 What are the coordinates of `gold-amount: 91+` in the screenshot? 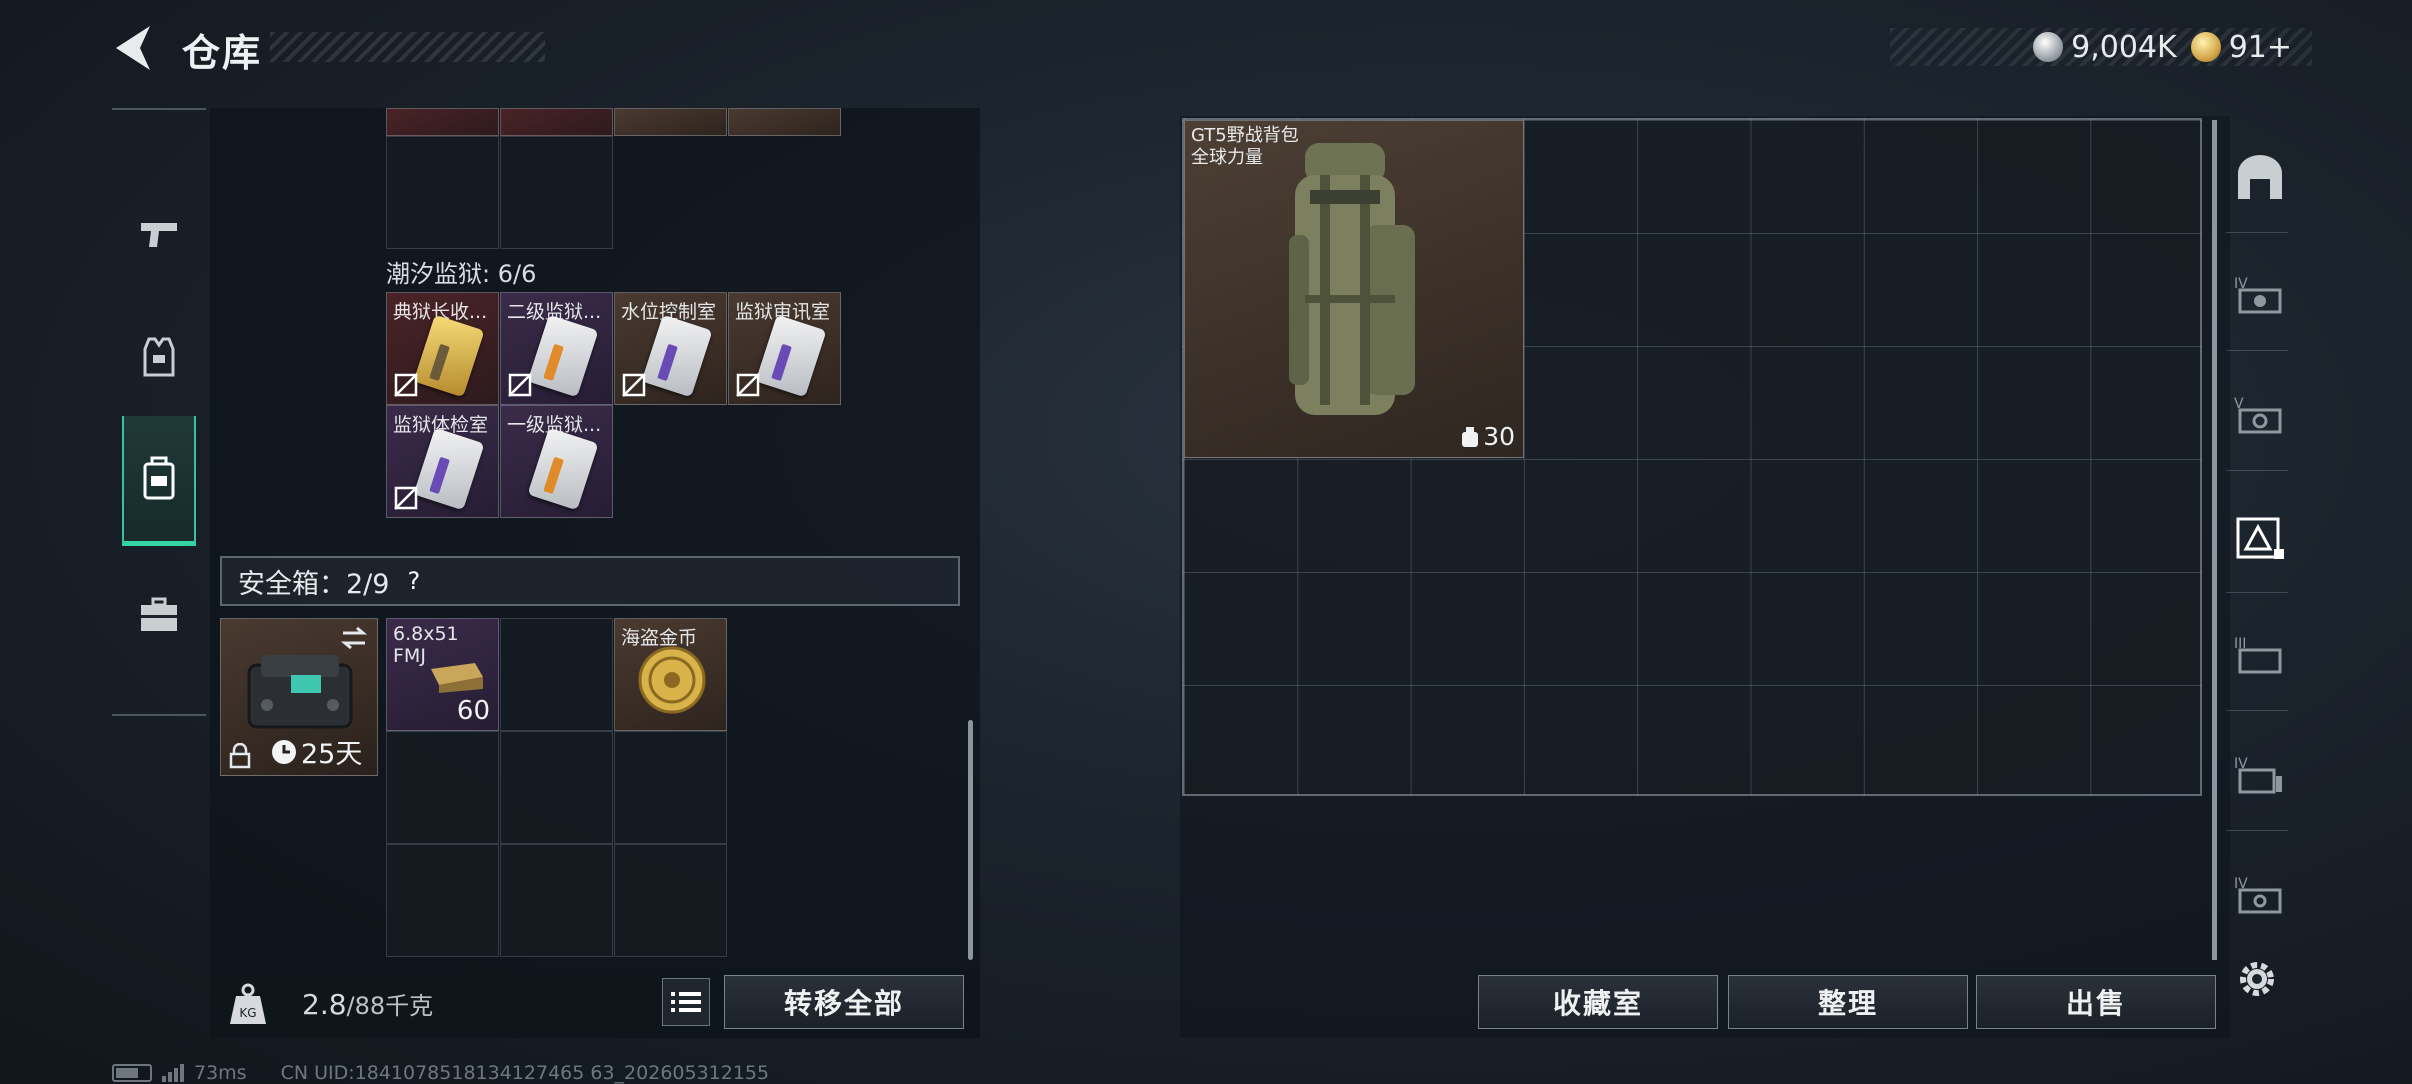 It's located at (2260, 47).